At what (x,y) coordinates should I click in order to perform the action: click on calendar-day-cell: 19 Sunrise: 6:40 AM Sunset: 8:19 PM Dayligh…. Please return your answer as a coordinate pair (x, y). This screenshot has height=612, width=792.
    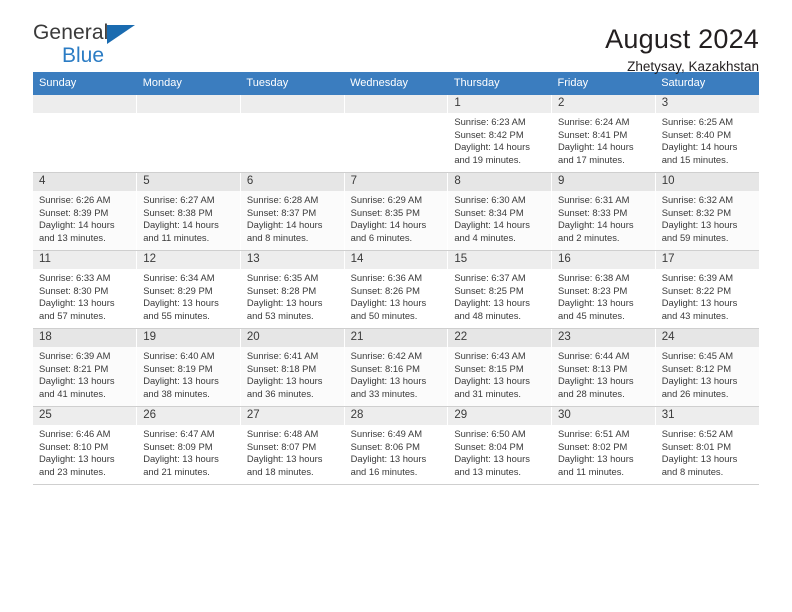
    Looking at the image, I should click on (188, 367).